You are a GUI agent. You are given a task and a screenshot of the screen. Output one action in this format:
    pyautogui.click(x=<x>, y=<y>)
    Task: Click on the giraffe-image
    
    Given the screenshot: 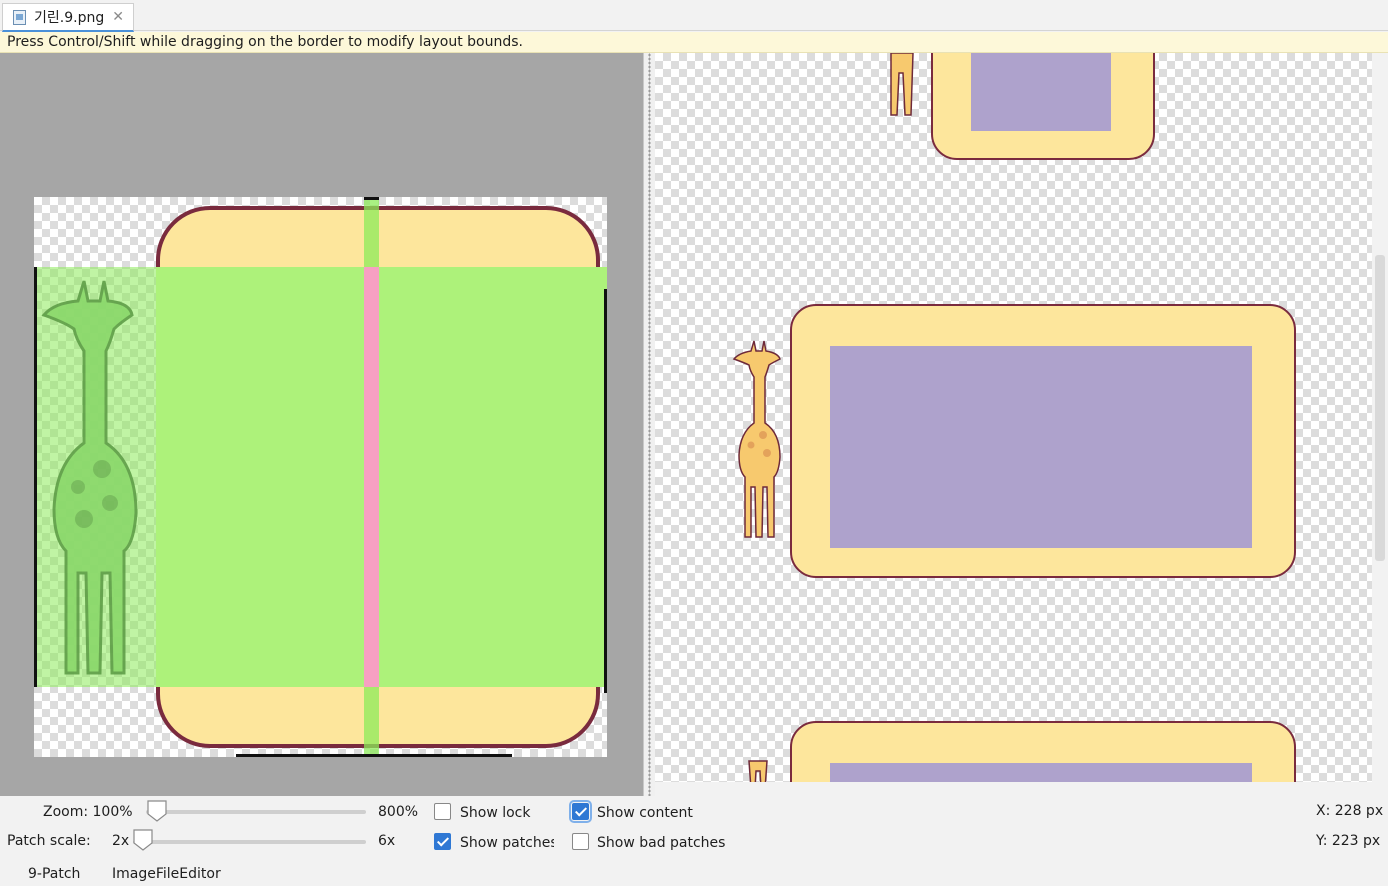 What is the action you would take?
    pyautogui.click(x=89, y=477)
    